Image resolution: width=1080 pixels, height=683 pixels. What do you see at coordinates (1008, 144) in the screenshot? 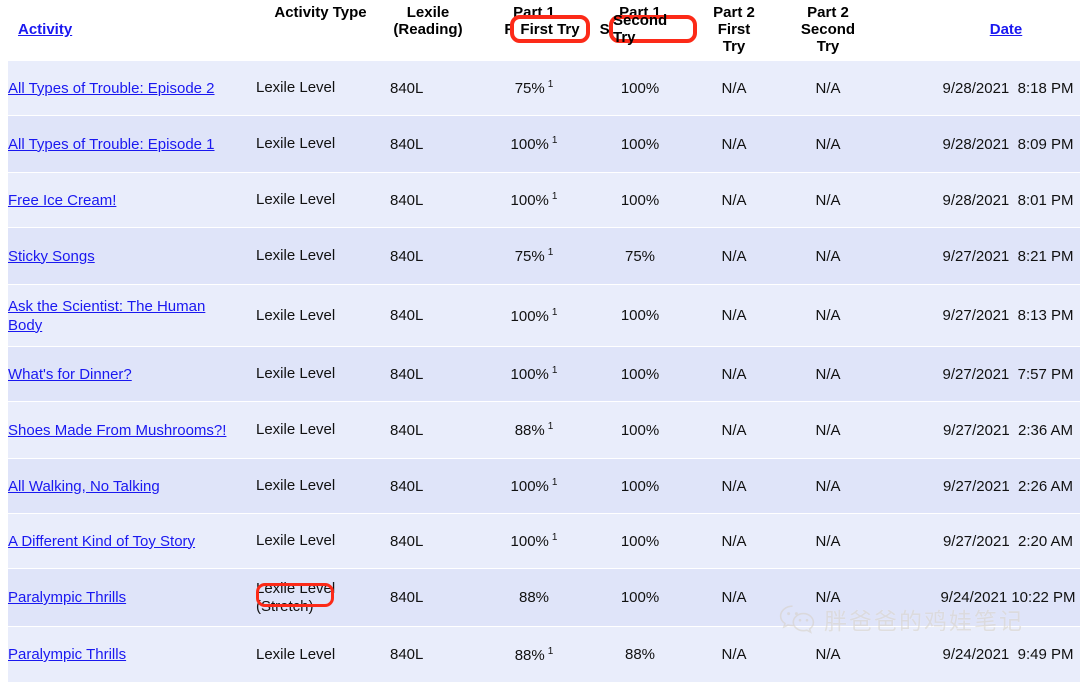
I see `cell-date: 9/28/2021 8:09 PM` at bounding box center [1008, 144].